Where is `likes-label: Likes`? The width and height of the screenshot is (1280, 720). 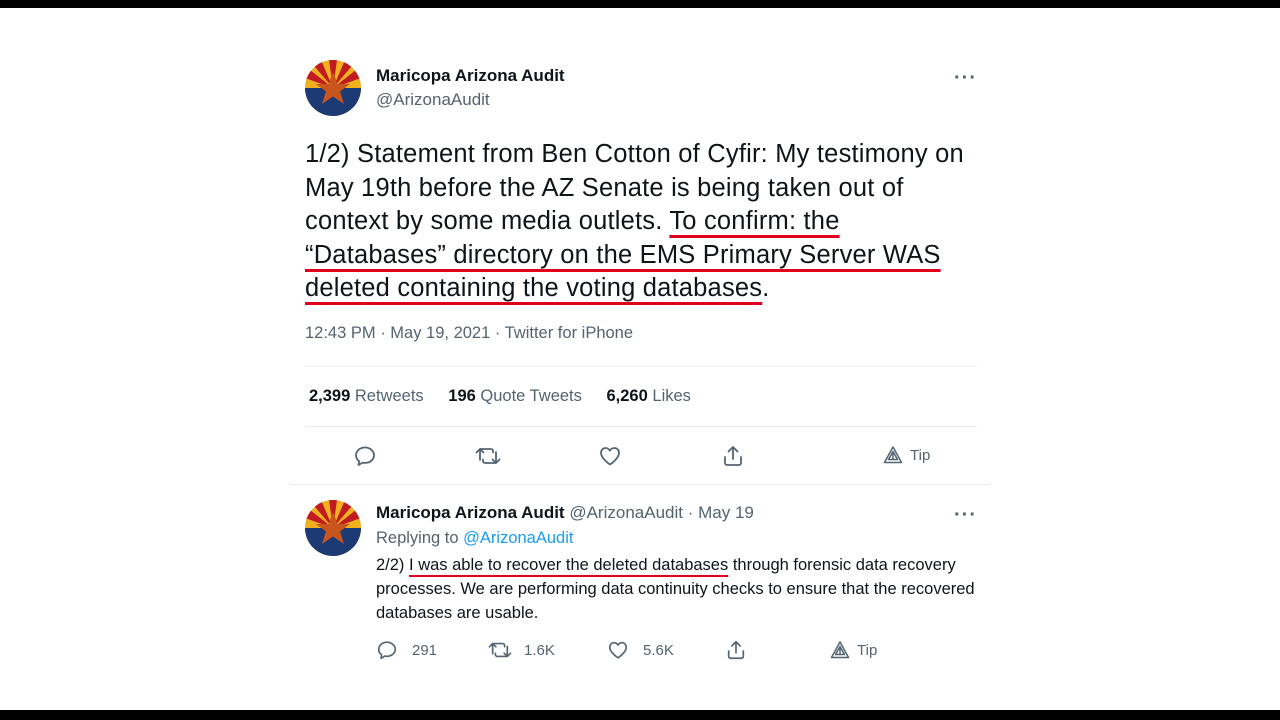 likes-label: Likes is located at coordinates (671, 396).